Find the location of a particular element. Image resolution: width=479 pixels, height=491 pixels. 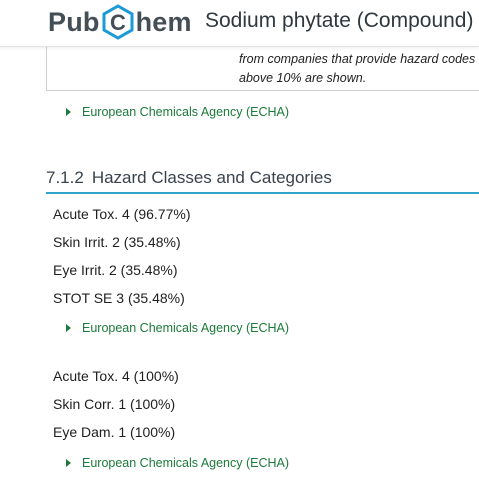

hazard-item: Skin Corr. 1 (100%) is located at coordinates (114, 404).